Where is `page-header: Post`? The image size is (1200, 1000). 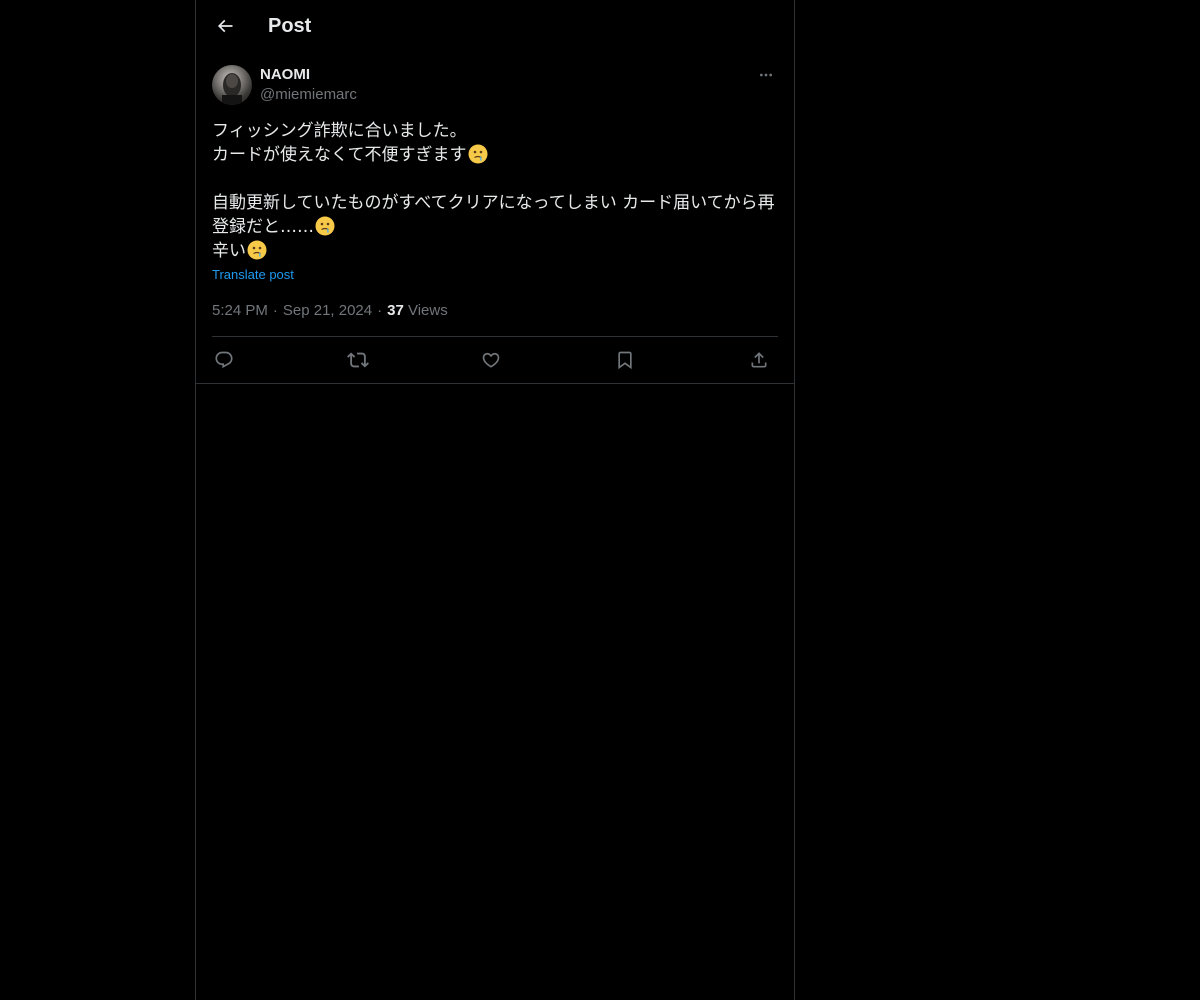 page-header: Post is located at coordinates (495, 26).